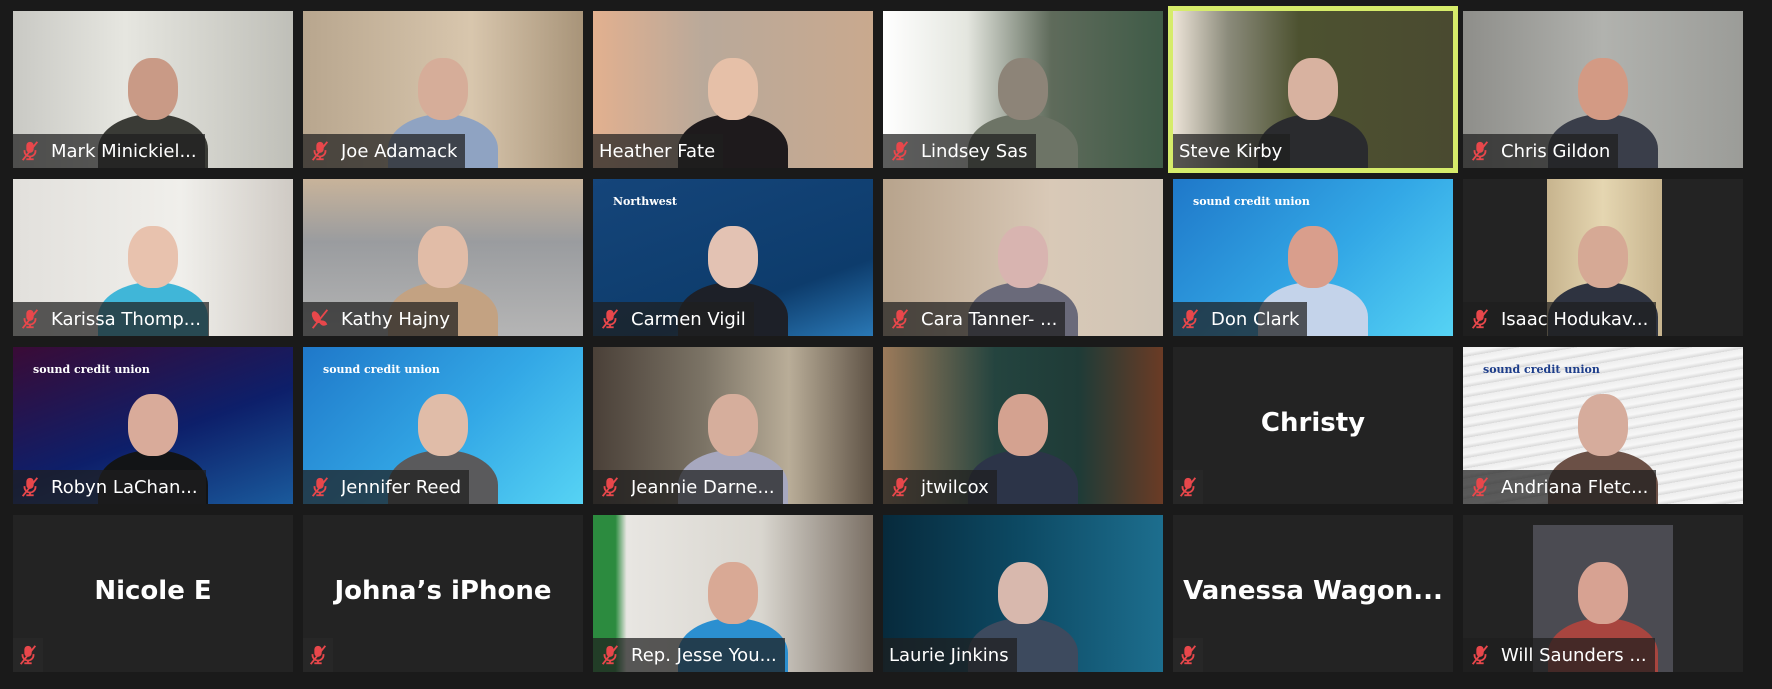 Image resolution: width=1772 pixels, height=689 pixels. I want to click on name-label: Laurie Jinkins, so click(950, 655).